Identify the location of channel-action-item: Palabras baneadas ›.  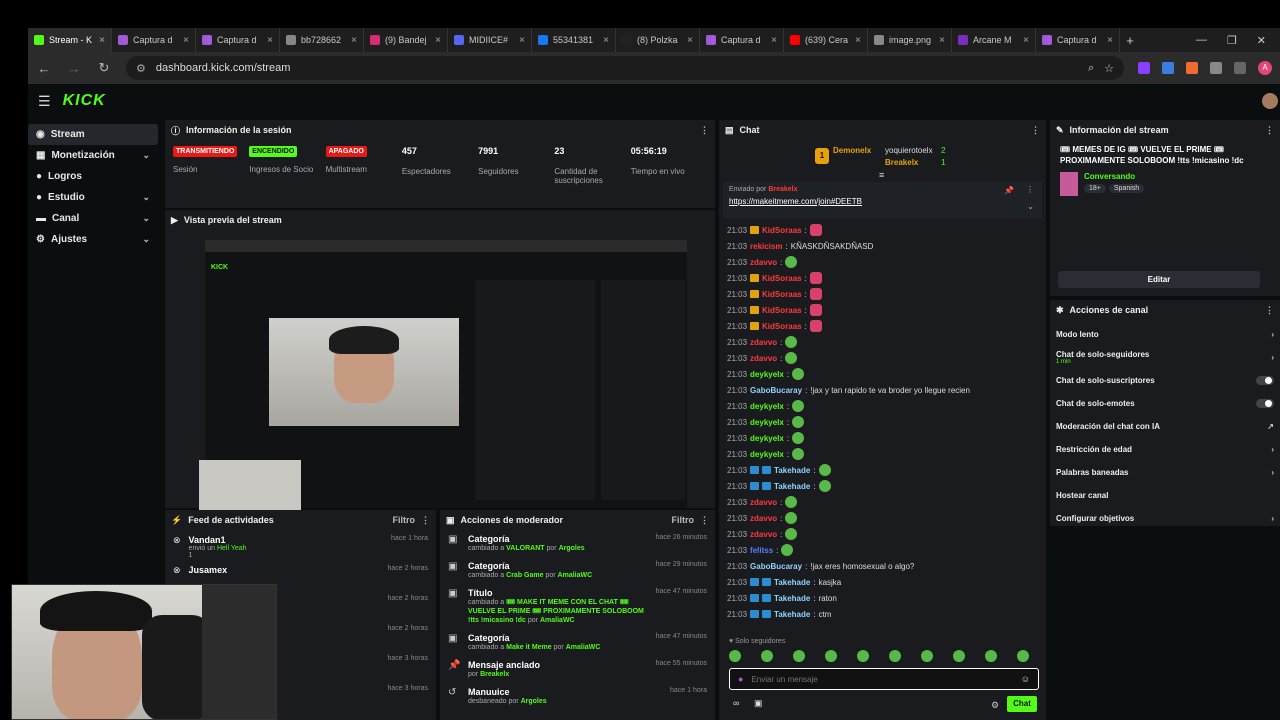
(1165, 472).